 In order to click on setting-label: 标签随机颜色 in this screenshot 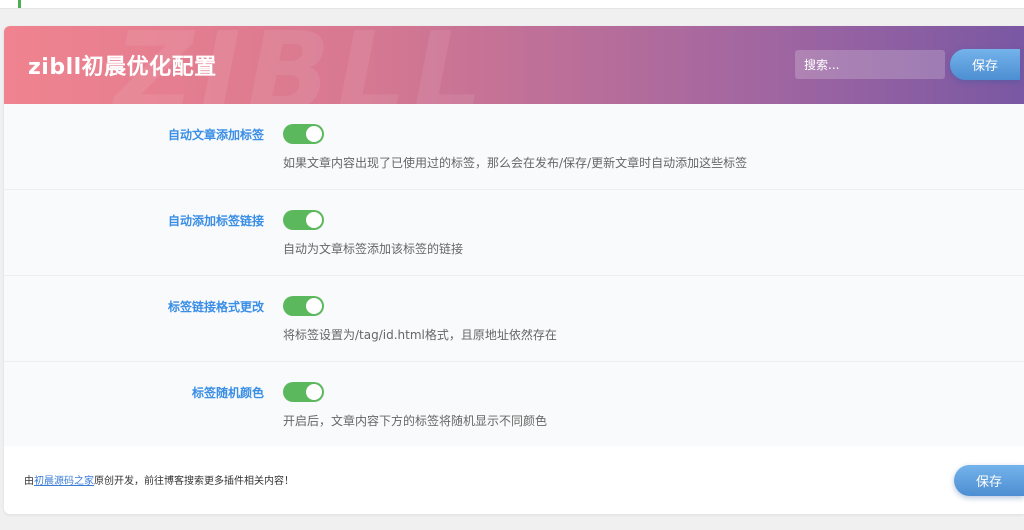, I will do `click(227, 393)`.